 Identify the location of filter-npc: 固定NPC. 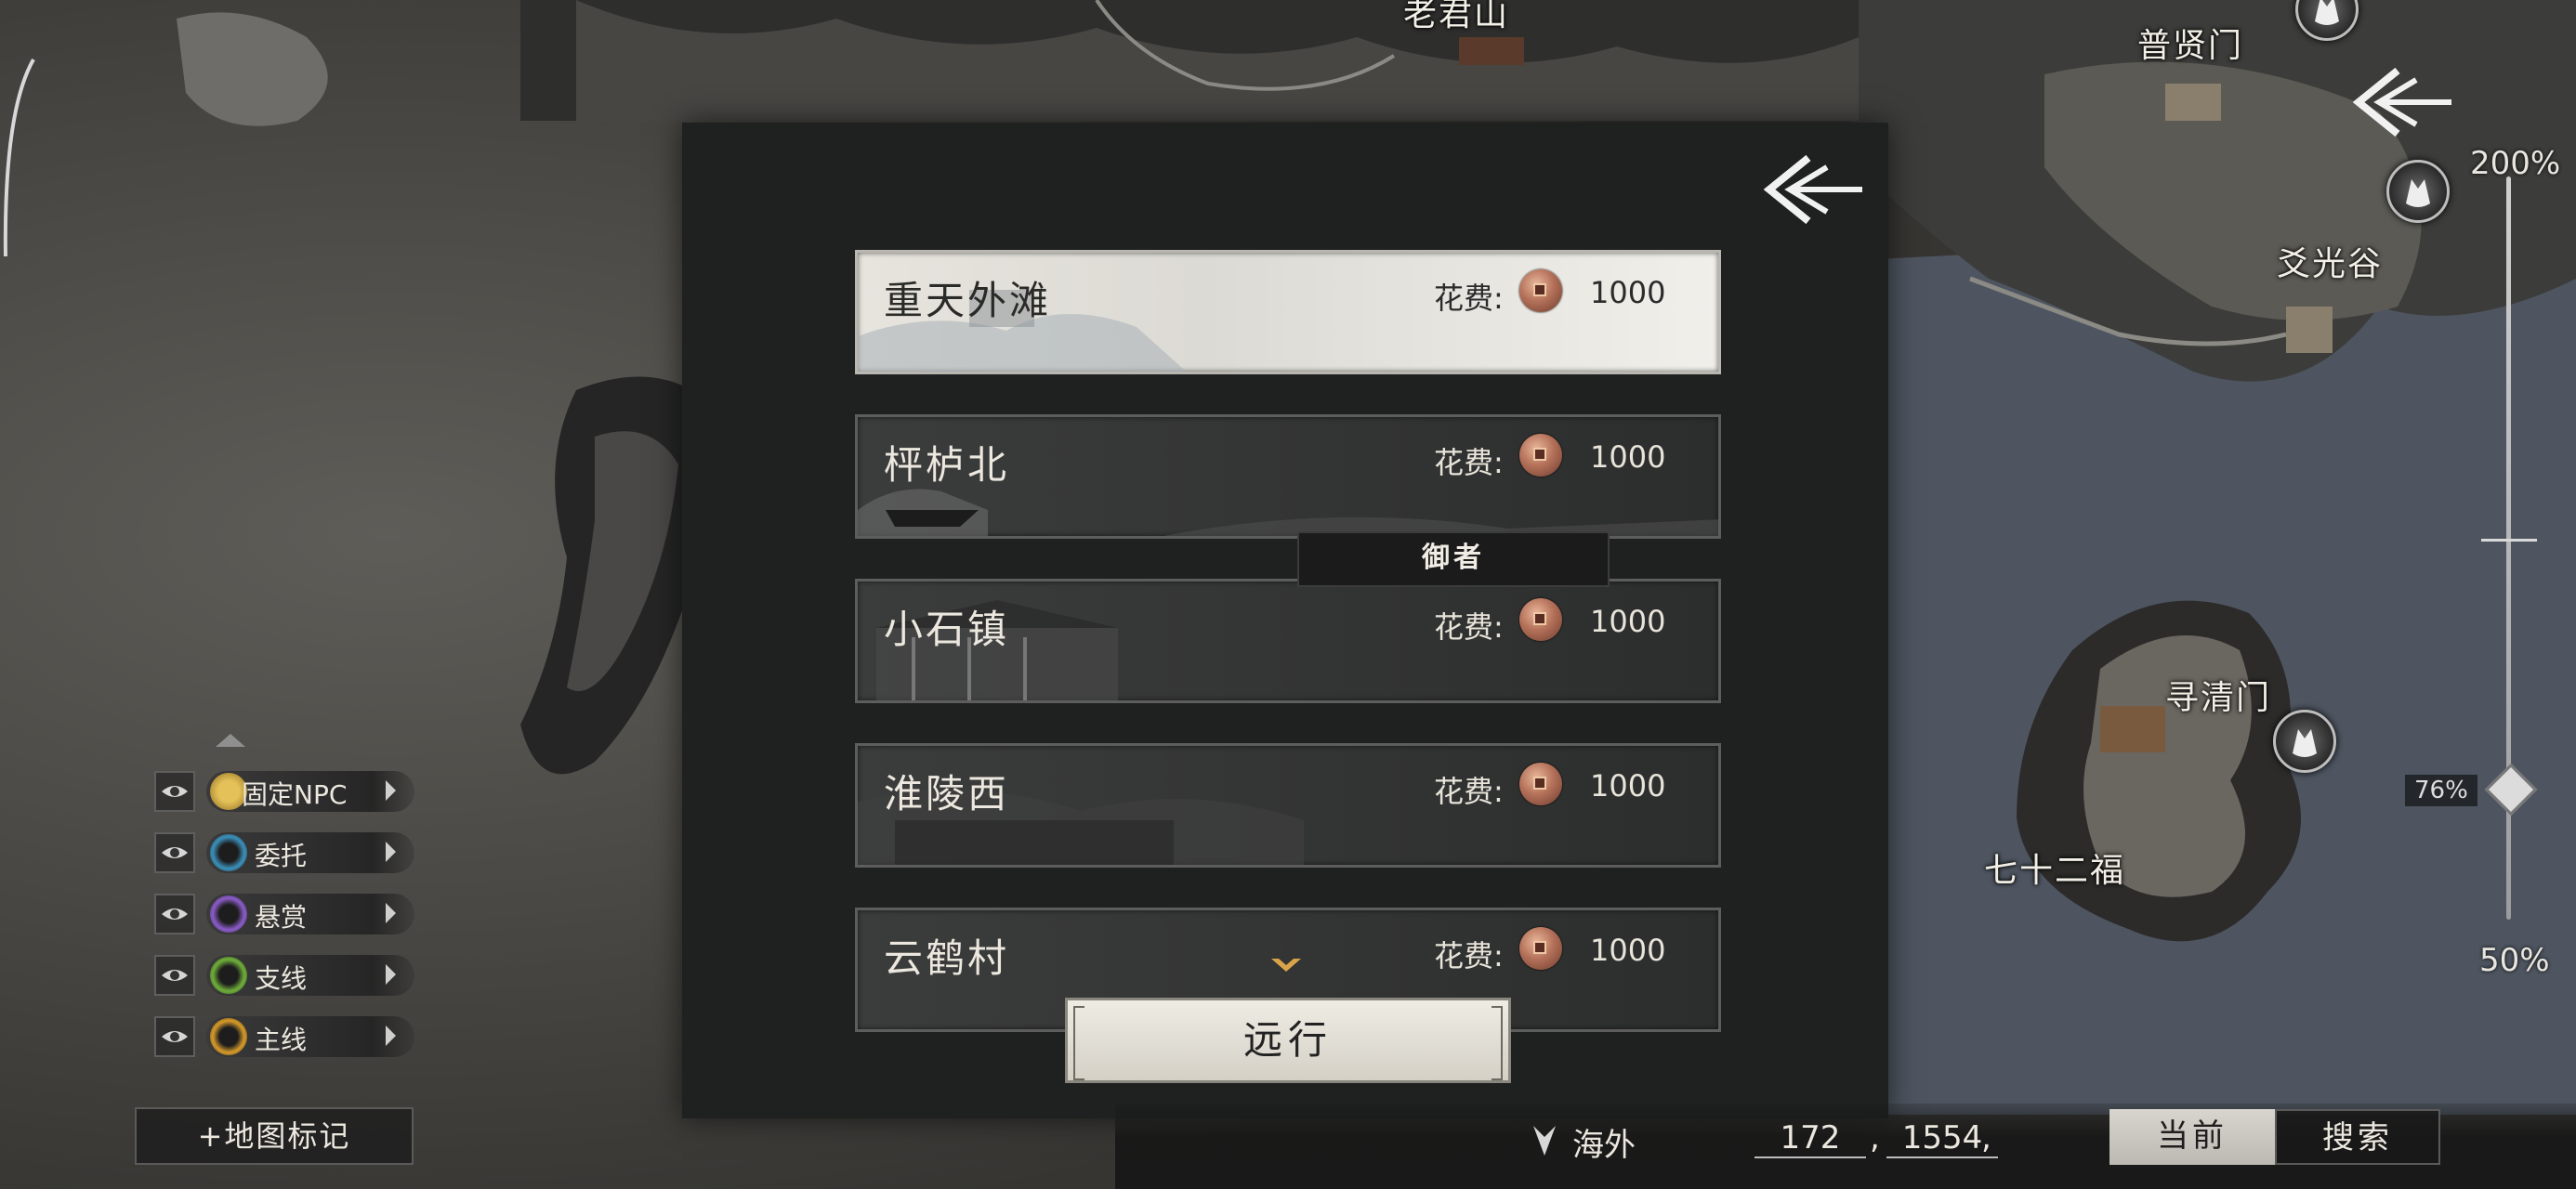
(310, 791).